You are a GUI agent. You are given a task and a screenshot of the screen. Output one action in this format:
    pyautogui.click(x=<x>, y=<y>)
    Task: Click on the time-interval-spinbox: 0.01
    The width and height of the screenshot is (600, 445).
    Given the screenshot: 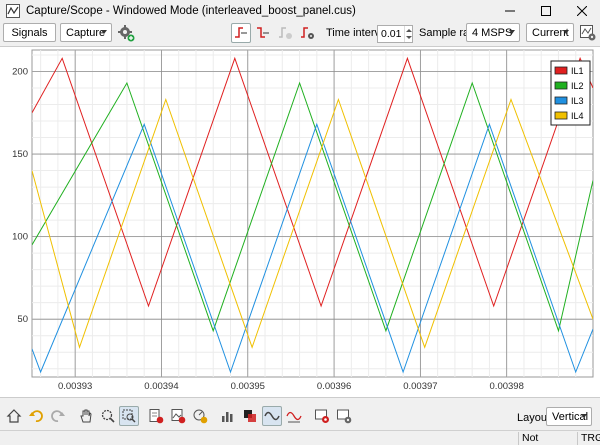 What is the action you would take?
    pyautogui.click(x=395, y=34)
    